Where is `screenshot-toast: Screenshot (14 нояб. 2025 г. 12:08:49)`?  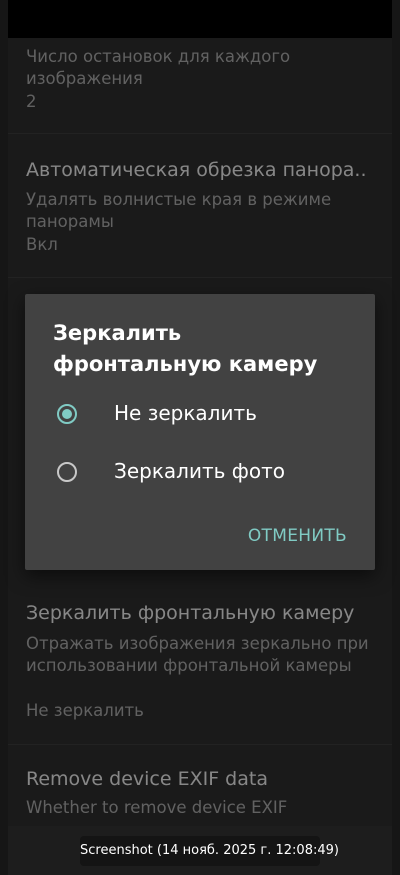
screenshot-toast: Screenshot (14 нояб. 2025 г. 12:08:49) is located at coordinates (209, 851).